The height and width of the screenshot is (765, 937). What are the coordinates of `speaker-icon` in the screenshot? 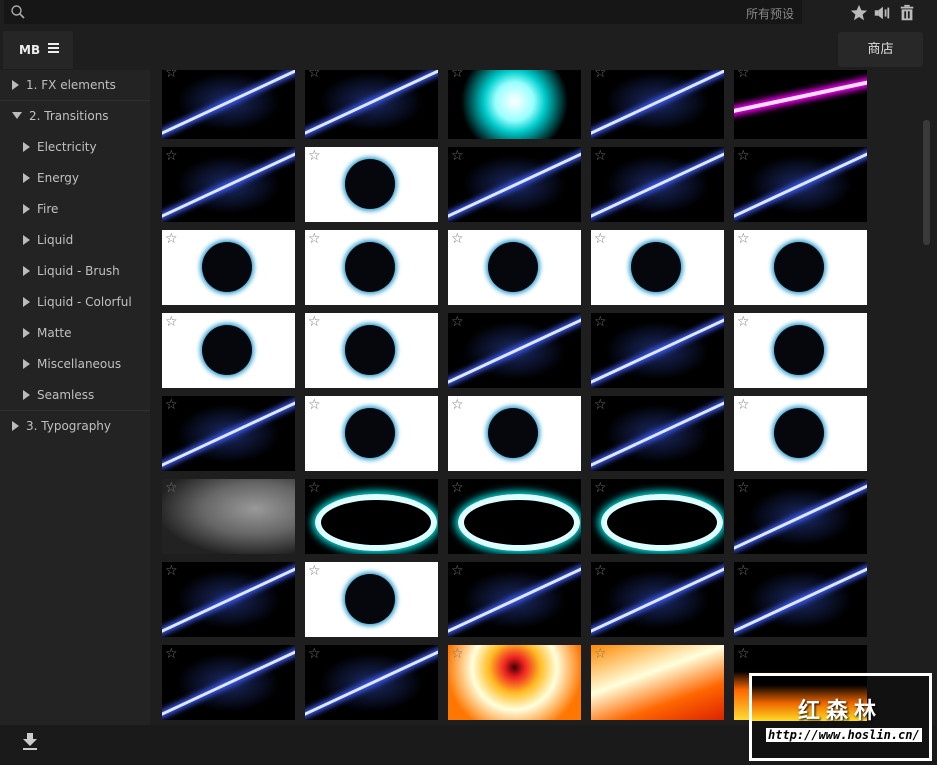 It's located at (882, 13).